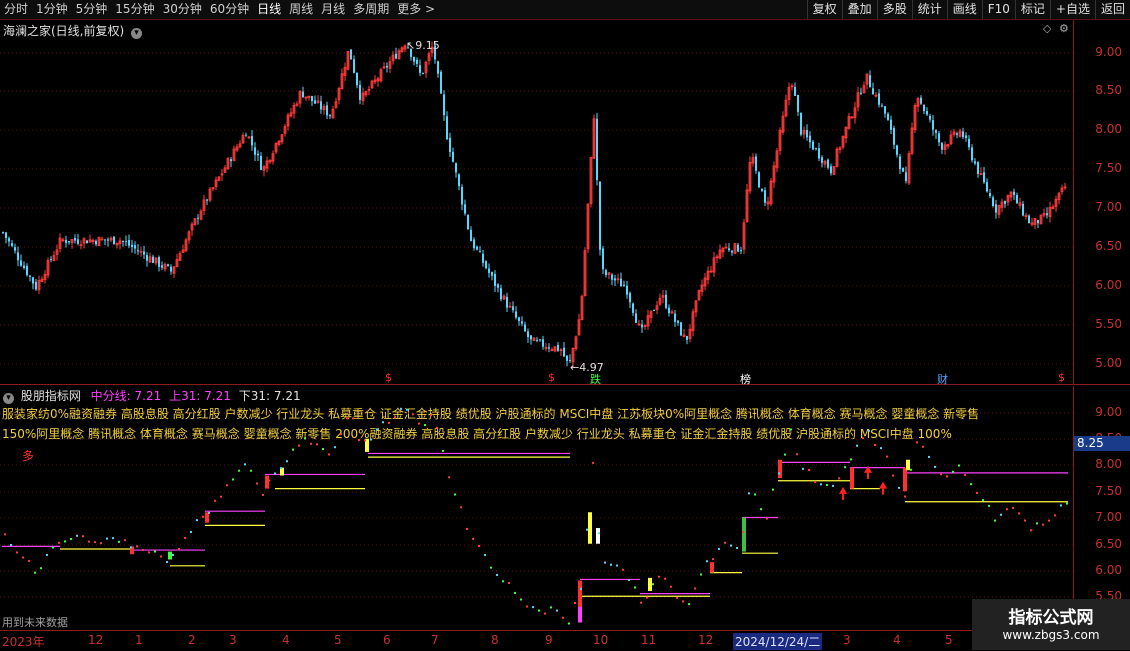  I want to click on logo-url: www.zbgs3.com, so click(1051, 635).